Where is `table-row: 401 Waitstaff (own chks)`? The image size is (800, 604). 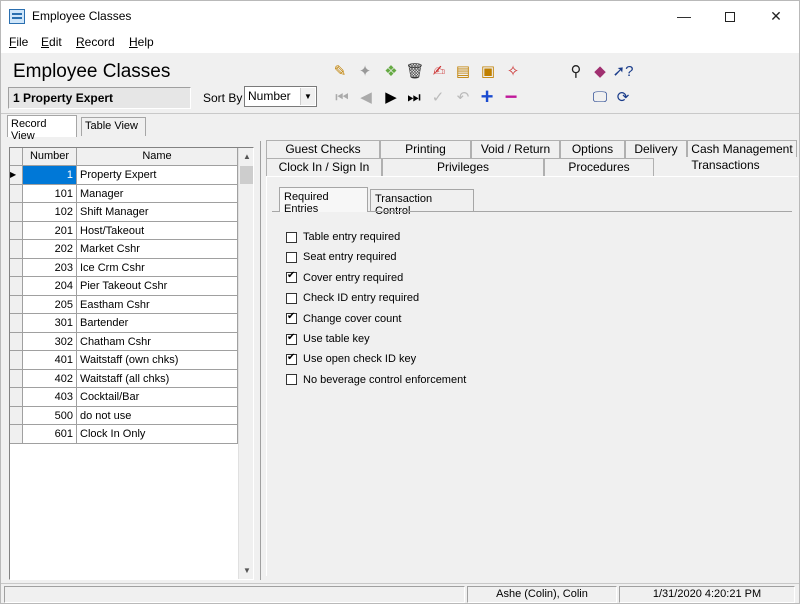 table-row: 401 Waitstaff (own chks) is located at coordinates (124, 360).